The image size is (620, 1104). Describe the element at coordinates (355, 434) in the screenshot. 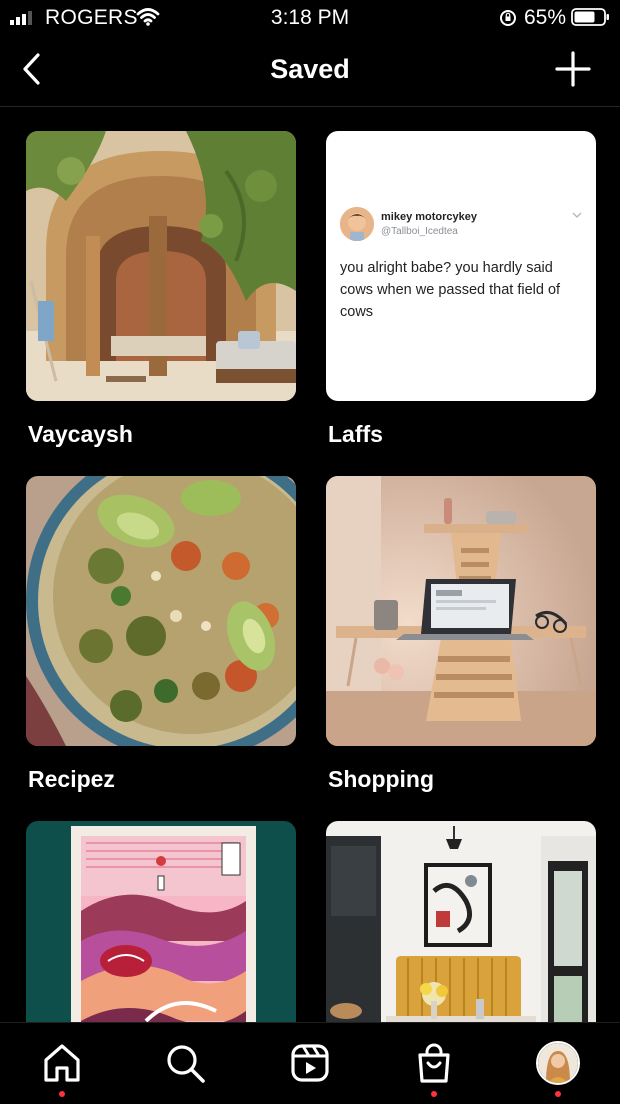

I see `collection-name: Laffs` at that location.